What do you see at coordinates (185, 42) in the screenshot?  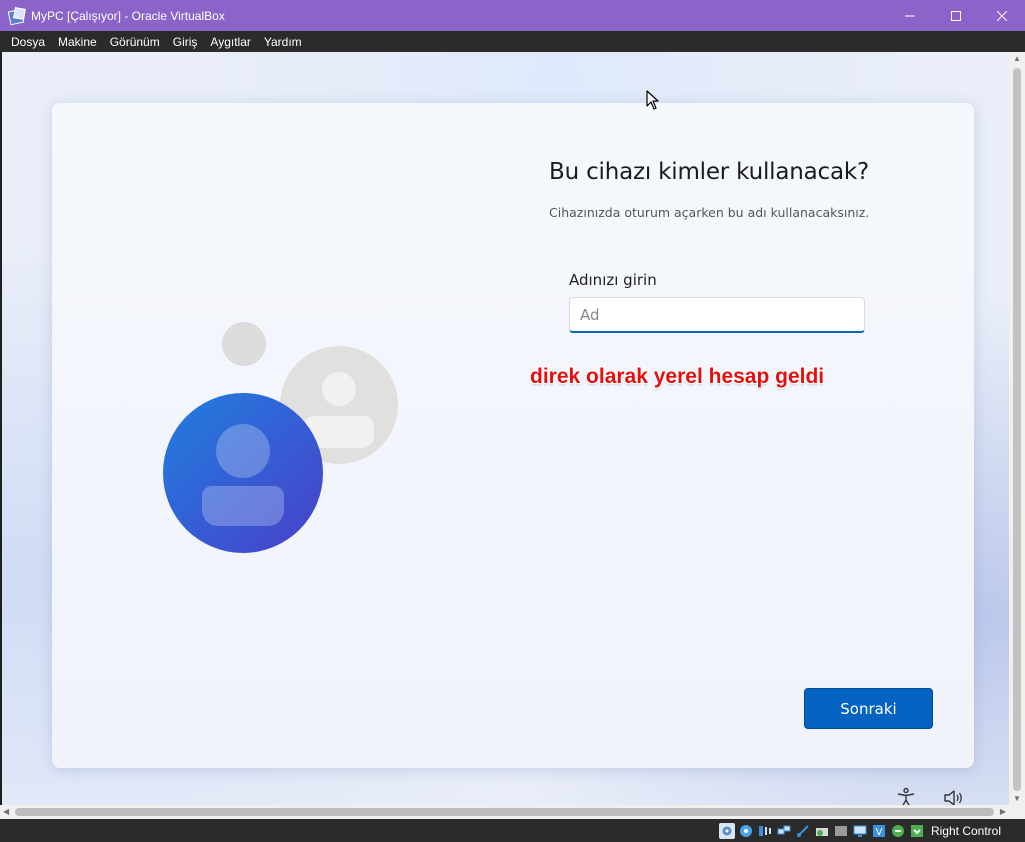 I see `menu-giris: Giriş` at bounding box center [185, 42].